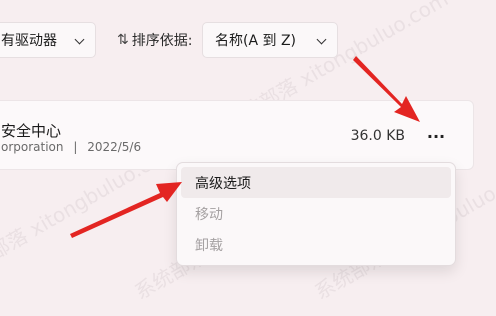 The image size is (496, 316). I want to click on menu-item-uninstall: 卸载, so click(316, 244).